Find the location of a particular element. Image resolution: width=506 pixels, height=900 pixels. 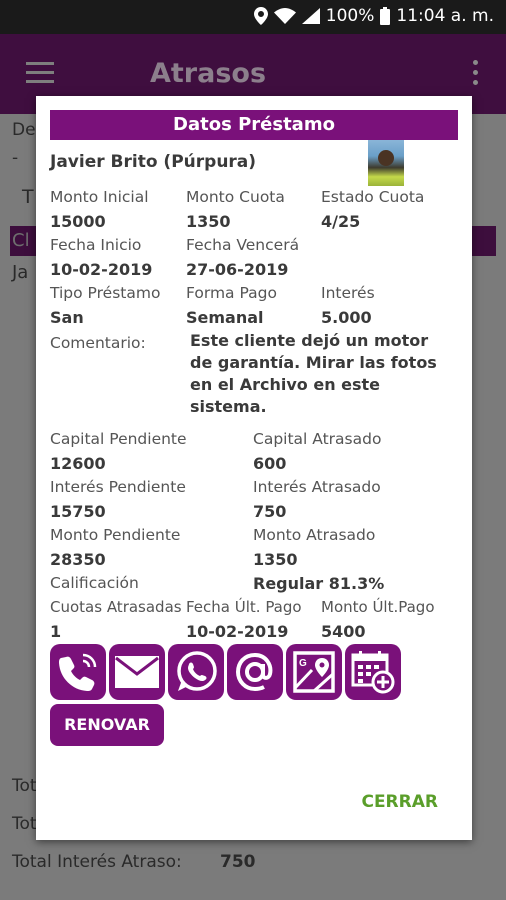

comentario-label: Comentario: is located at coordinates (98, 343).